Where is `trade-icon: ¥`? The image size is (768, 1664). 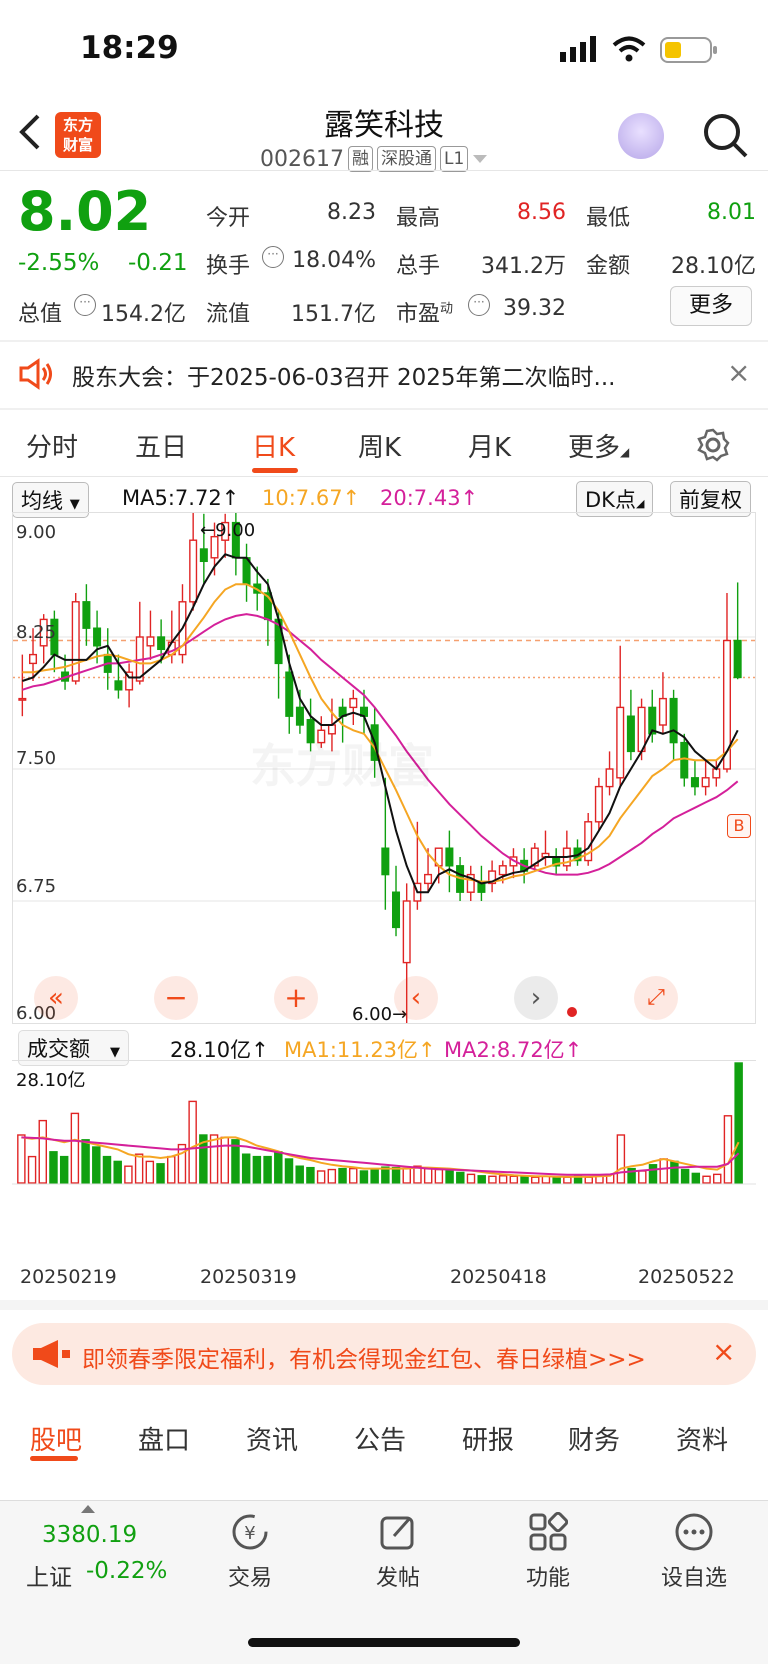
trade-icon: ¥ is located at coordinates (250, 1532).